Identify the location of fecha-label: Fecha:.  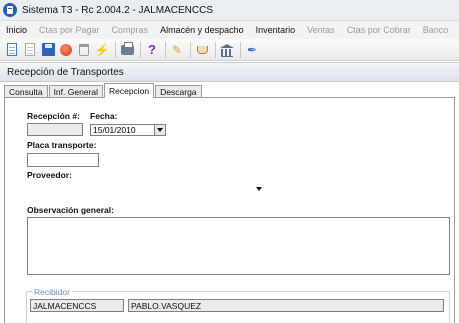
(104, 116).